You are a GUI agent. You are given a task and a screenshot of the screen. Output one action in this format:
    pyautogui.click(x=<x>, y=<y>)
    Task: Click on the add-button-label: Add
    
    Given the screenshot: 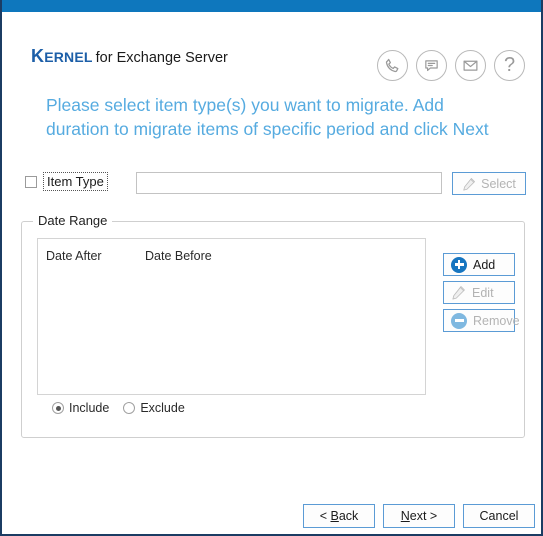 What is the action you would take?
    pyautogui.click(x=484, y=264)
    